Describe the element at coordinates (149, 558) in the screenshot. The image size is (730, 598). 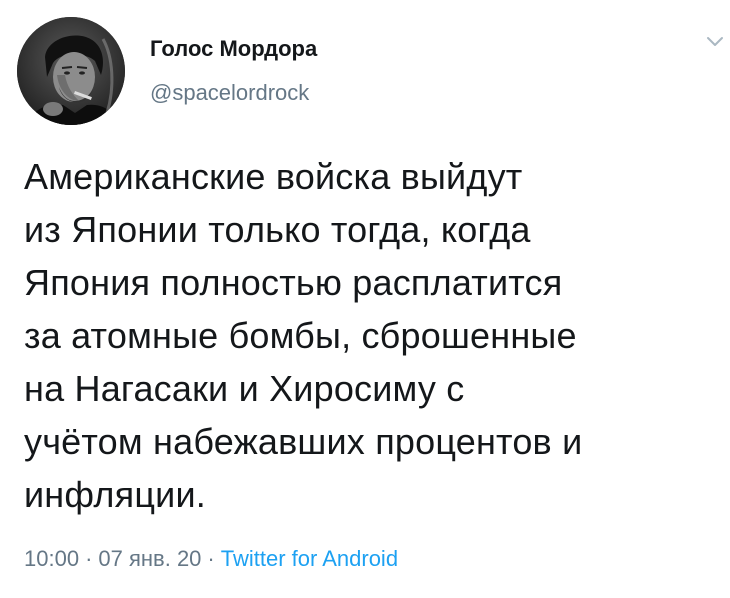
I see `tweet-date: 07 янв. 20` at that location.